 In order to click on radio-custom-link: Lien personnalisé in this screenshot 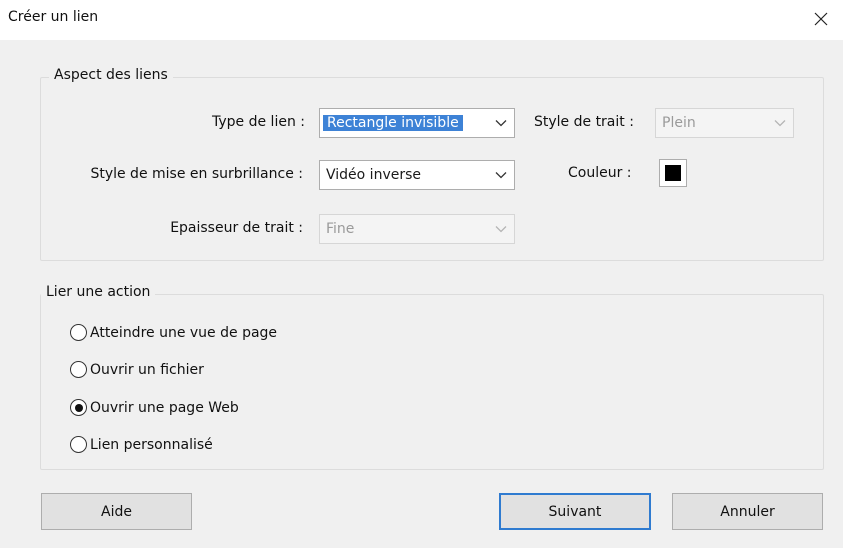, I will do `click(141, 444)`.